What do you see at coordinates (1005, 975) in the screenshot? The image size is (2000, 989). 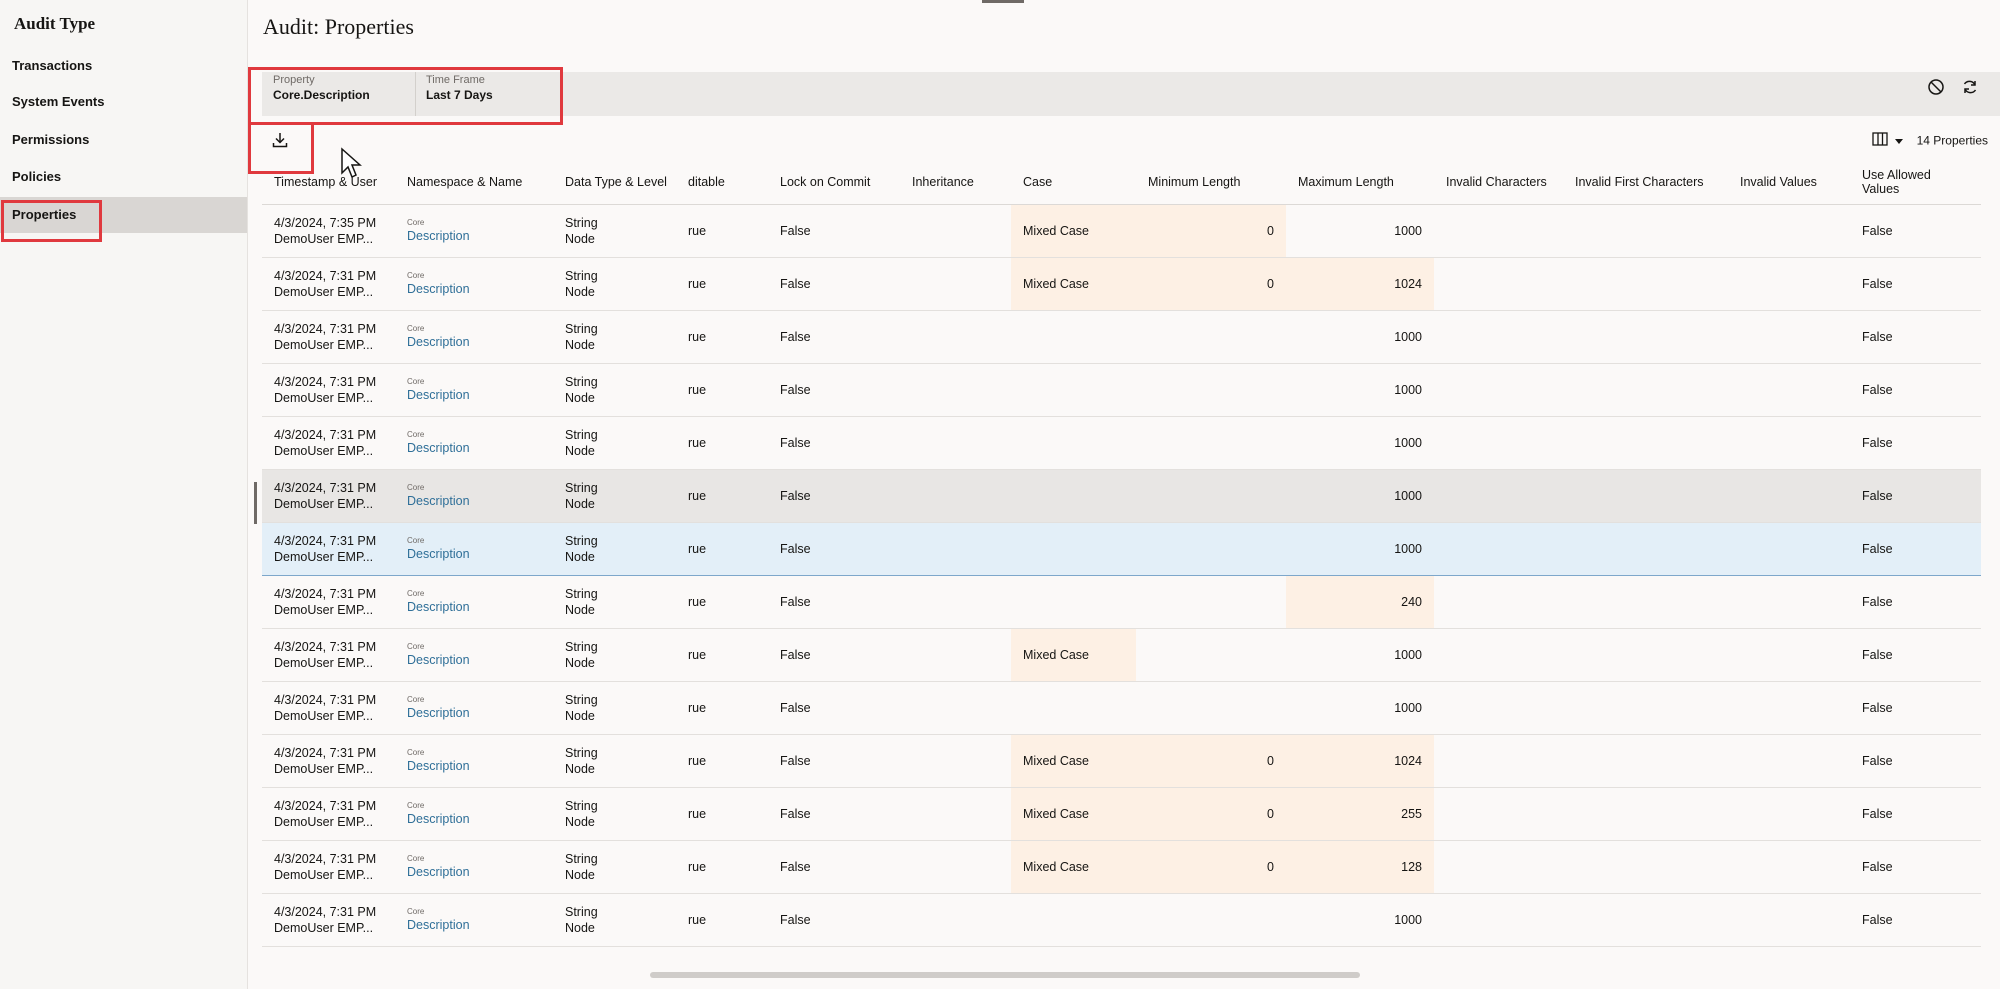 I see `horizontal-scrollbar` at bounding box center [1005, 975].